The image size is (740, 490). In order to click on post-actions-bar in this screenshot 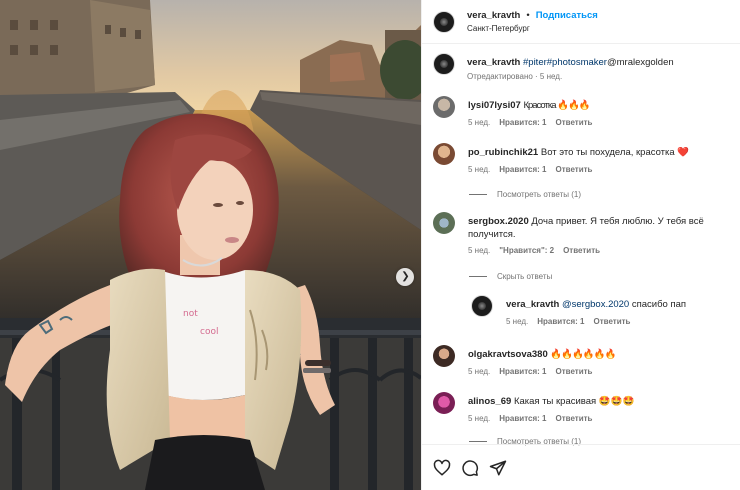, I will do `click(581, 467)`.